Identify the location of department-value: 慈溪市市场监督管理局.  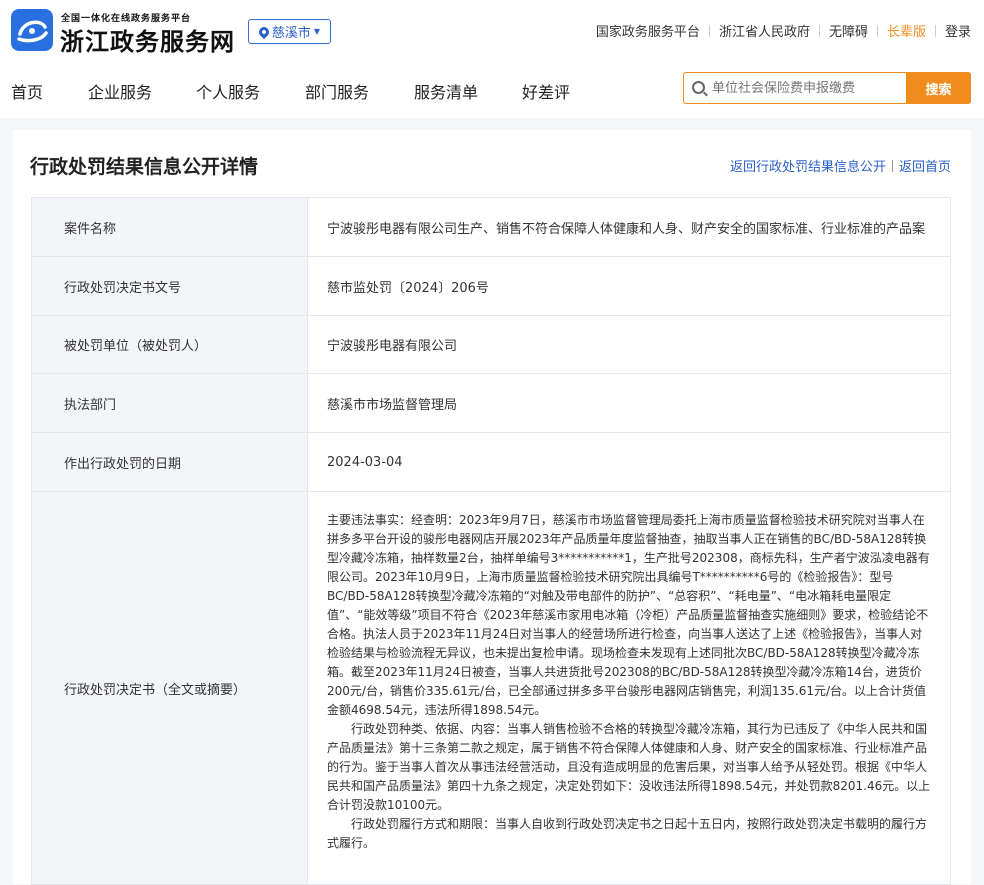
(392, 405).